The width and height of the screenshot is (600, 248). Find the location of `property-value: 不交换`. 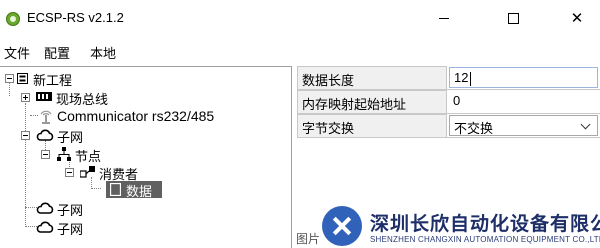

property-value: 不交换 is located at coordinates (523, 126).